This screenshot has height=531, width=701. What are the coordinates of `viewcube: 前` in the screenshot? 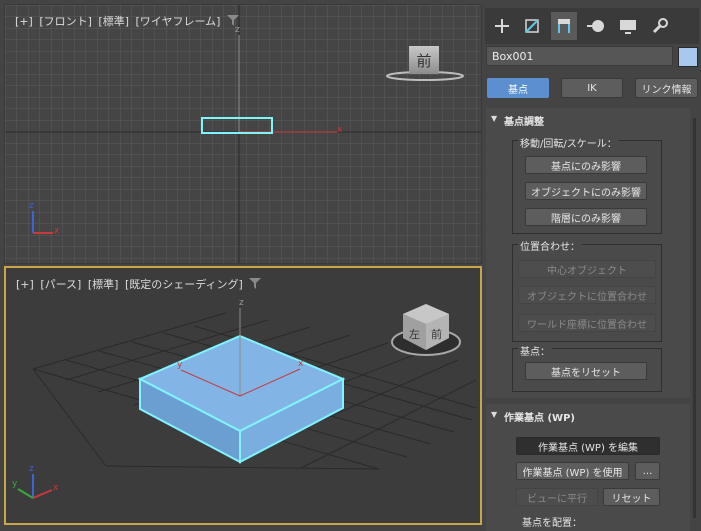 It's located at (425, 64).